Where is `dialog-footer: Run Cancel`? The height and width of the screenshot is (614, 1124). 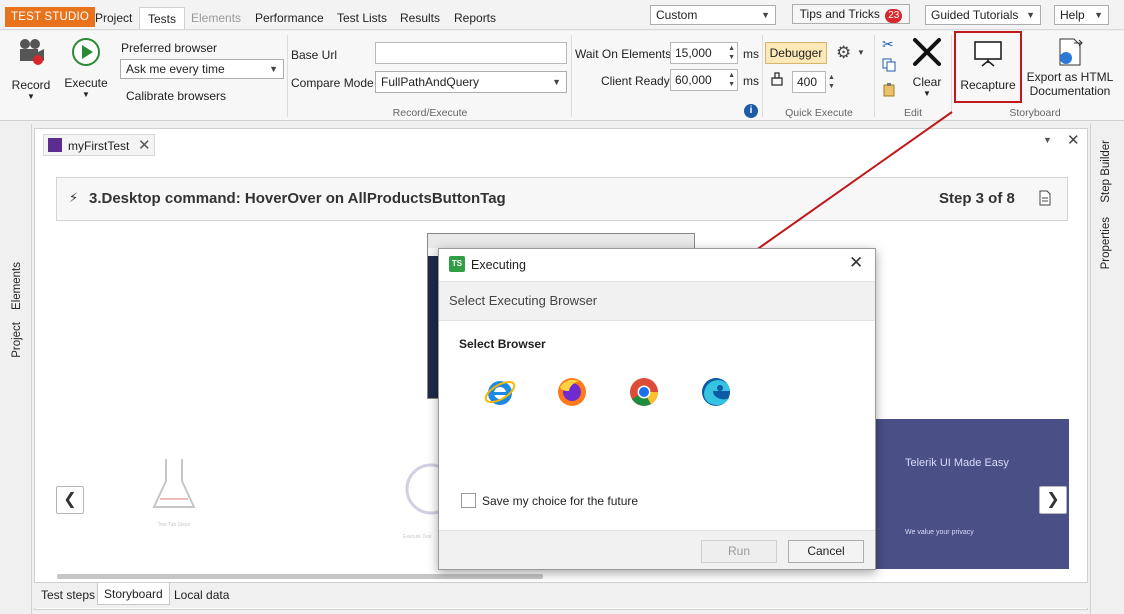 dialog-footer: Run Cancel is located at coordinates (657, 549).